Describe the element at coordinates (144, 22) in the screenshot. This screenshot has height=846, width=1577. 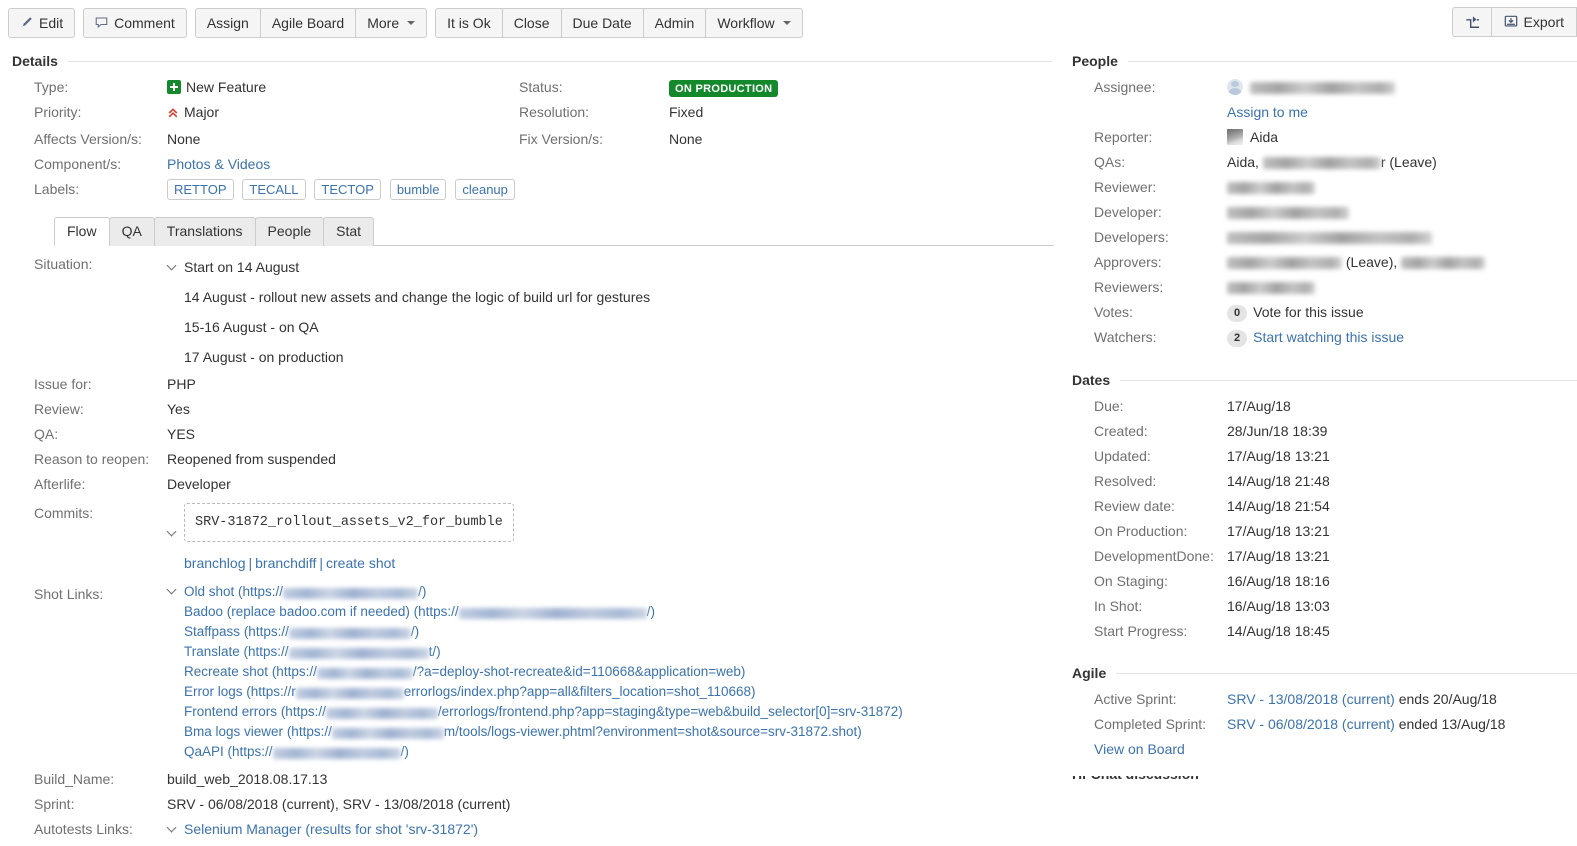
I see `comment-button-label: Comment` at that location.